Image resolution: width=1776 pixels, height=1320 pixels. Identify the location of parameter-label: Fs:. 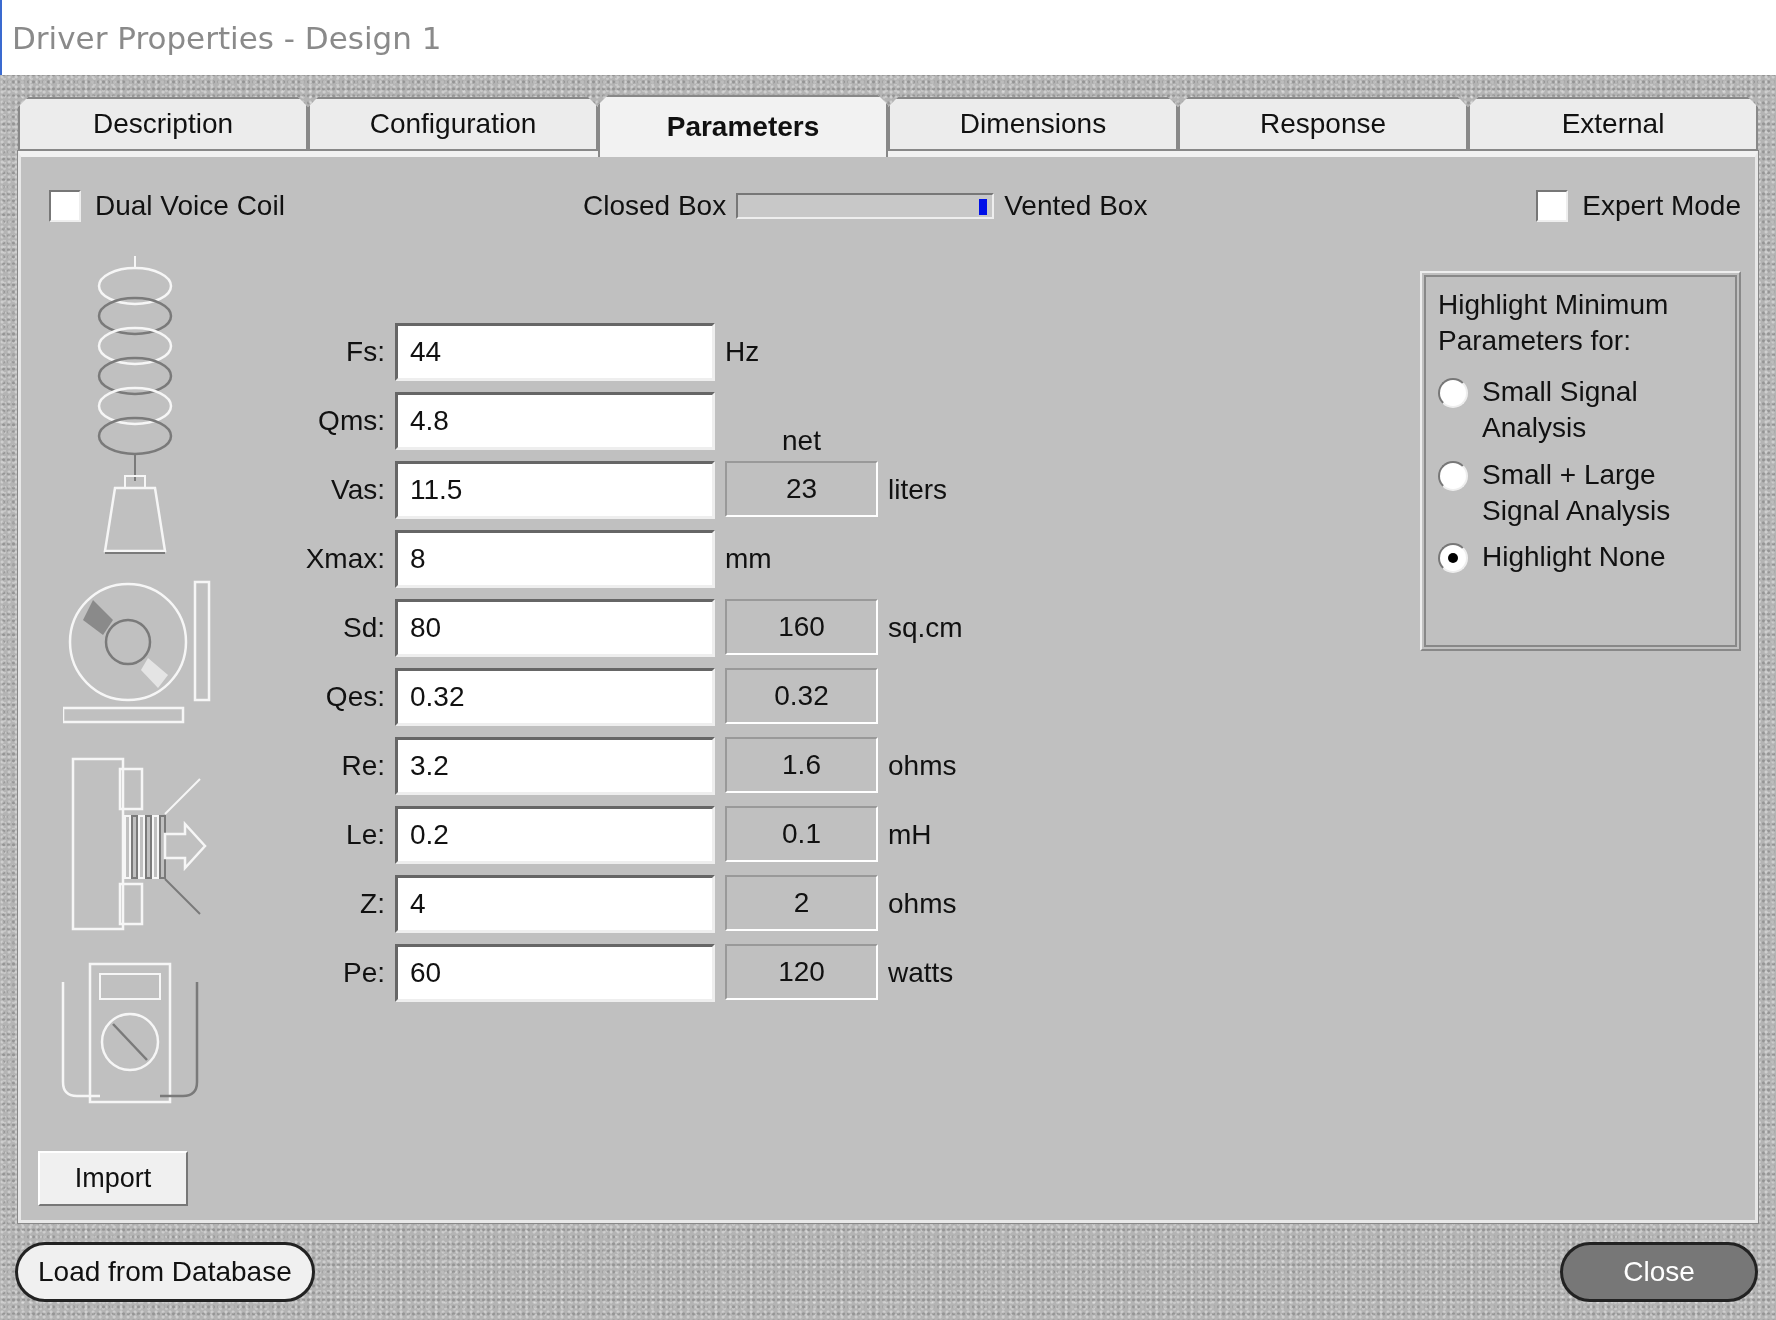
(365, 352).